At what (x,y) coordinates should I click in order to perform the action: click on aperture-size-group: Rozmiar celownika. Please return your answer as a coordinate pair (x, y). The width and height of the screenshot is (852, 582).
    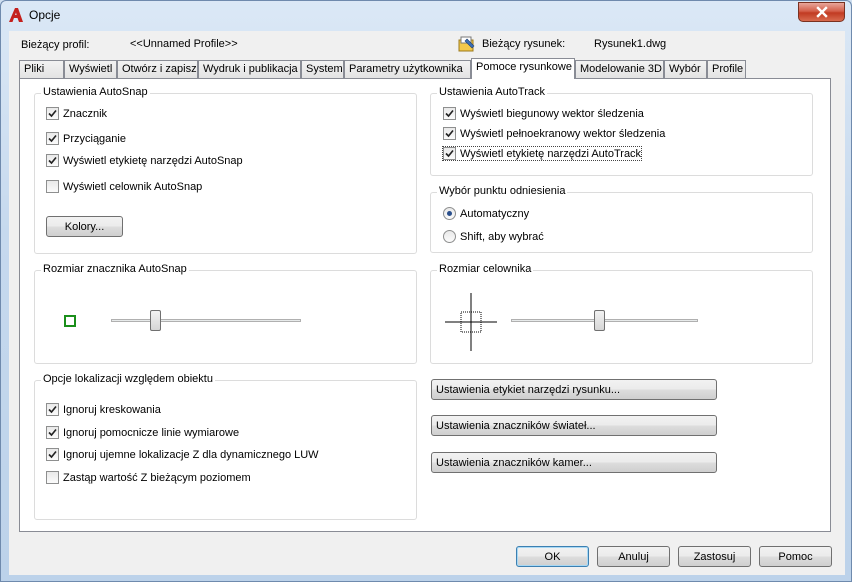
    Looking at the image, I should click on (621, 313).